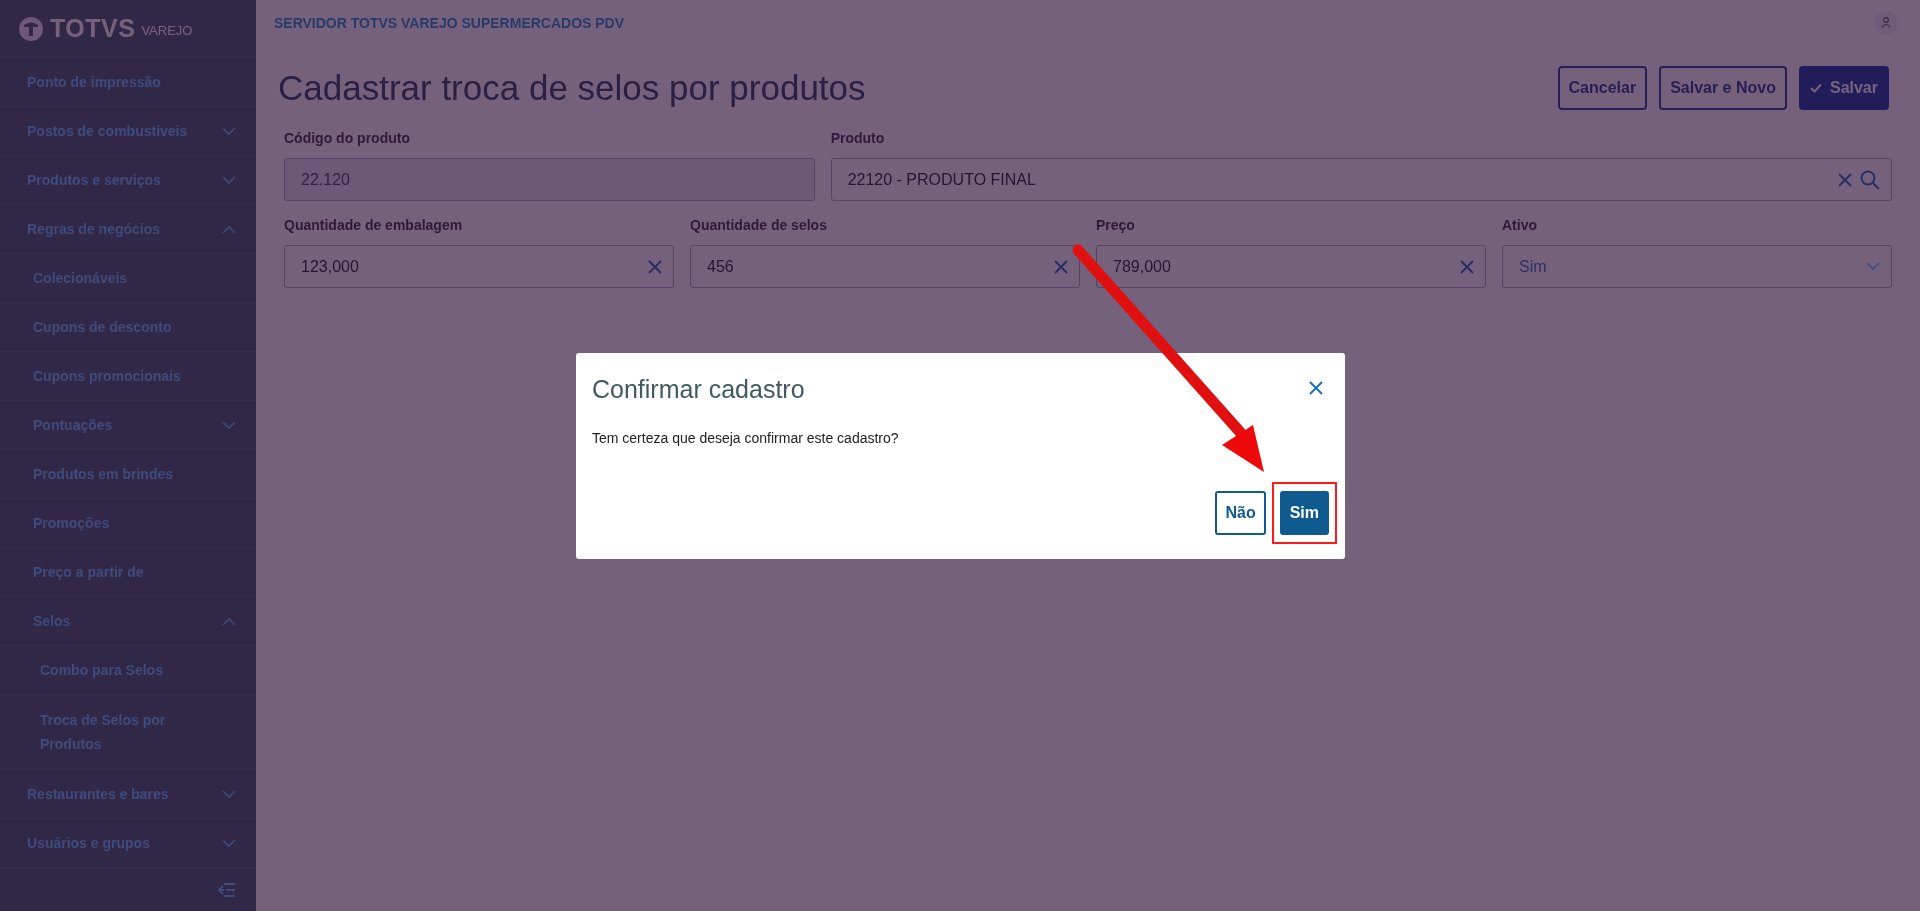  Describe the element at coordinates (374, 225) in the screenshot. I see `field-label: Quantidade de embalagem` at that location.